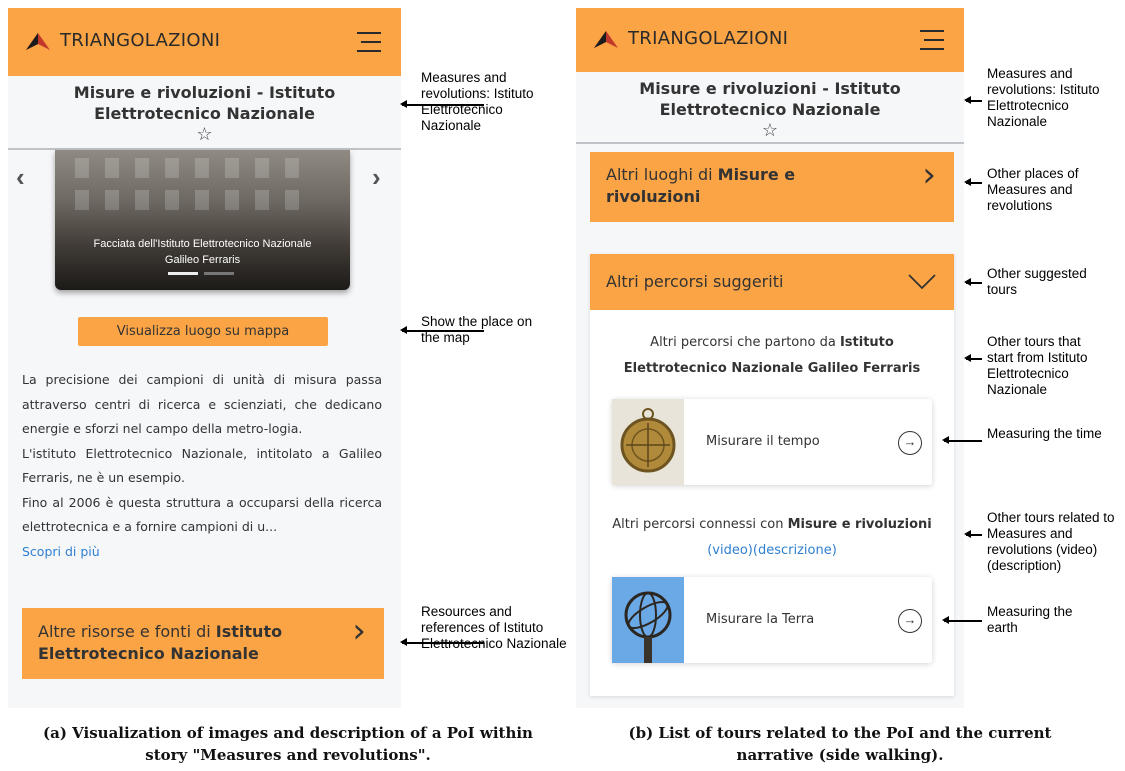  What do you see at coordinates (648, 442) in the screenshot?
I see `astrolabe-thumbnail` at bounding box center [648, 442].